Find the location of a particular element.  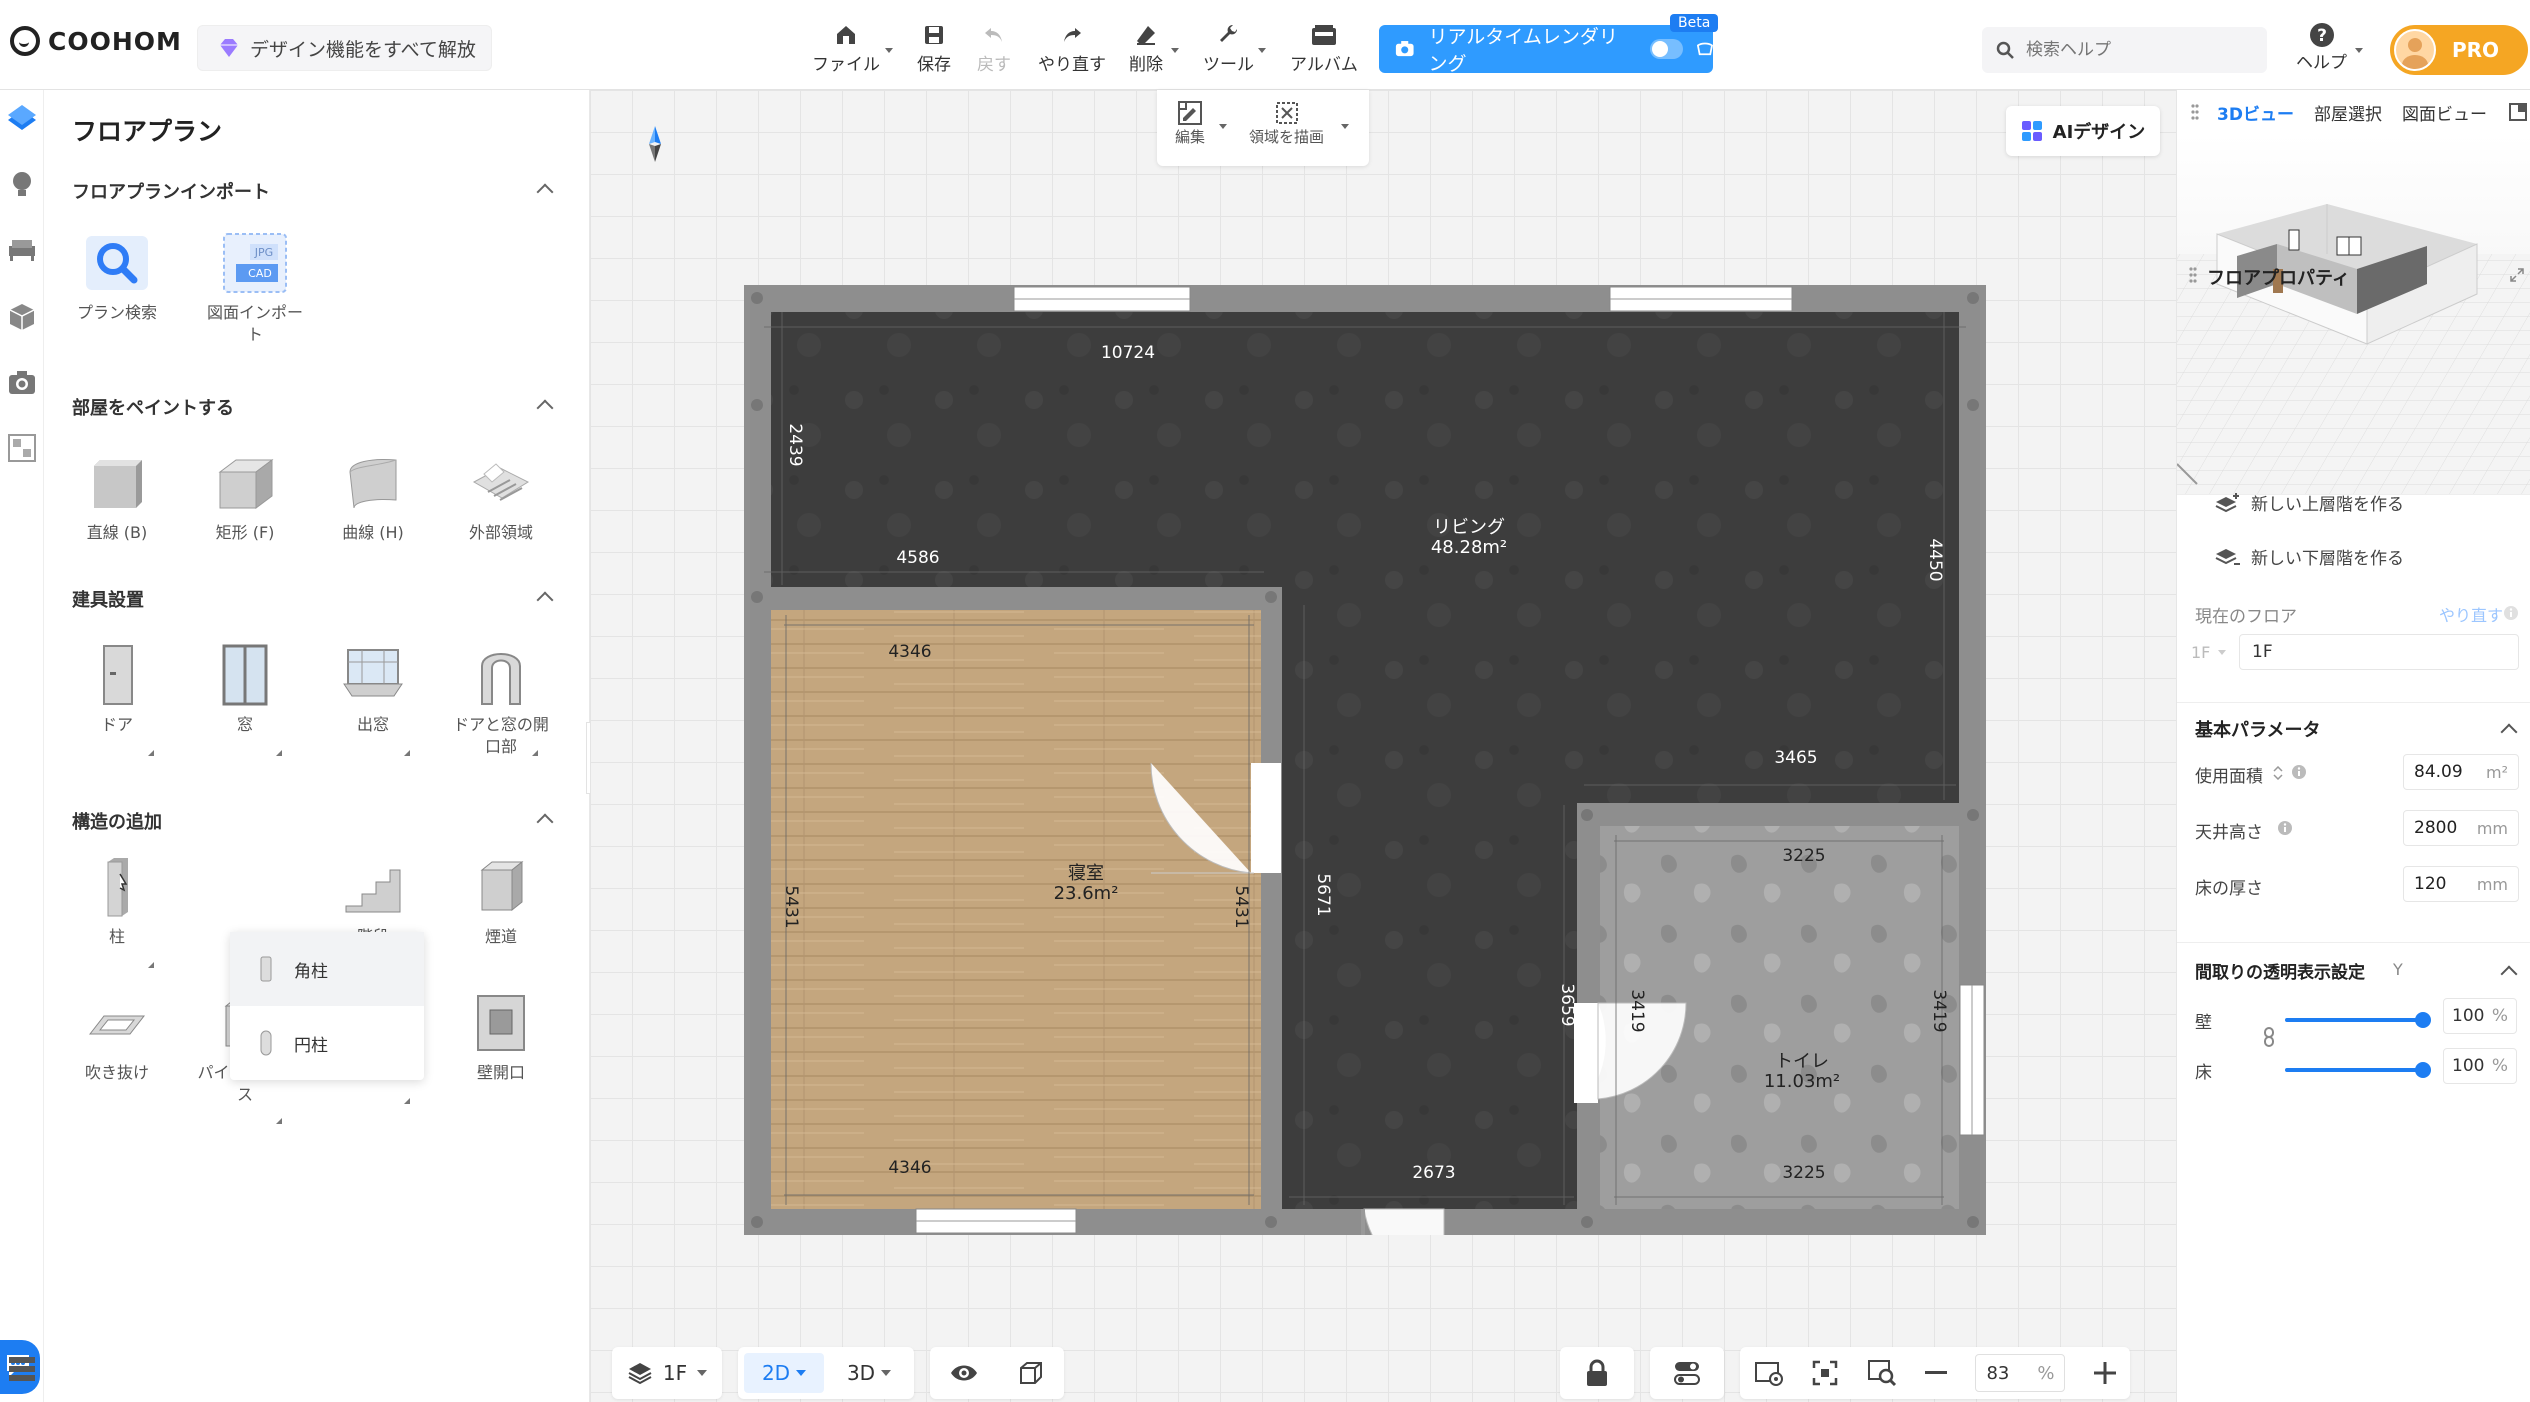

floor-dropdown: 1F is located at coordinates (2217, 652).